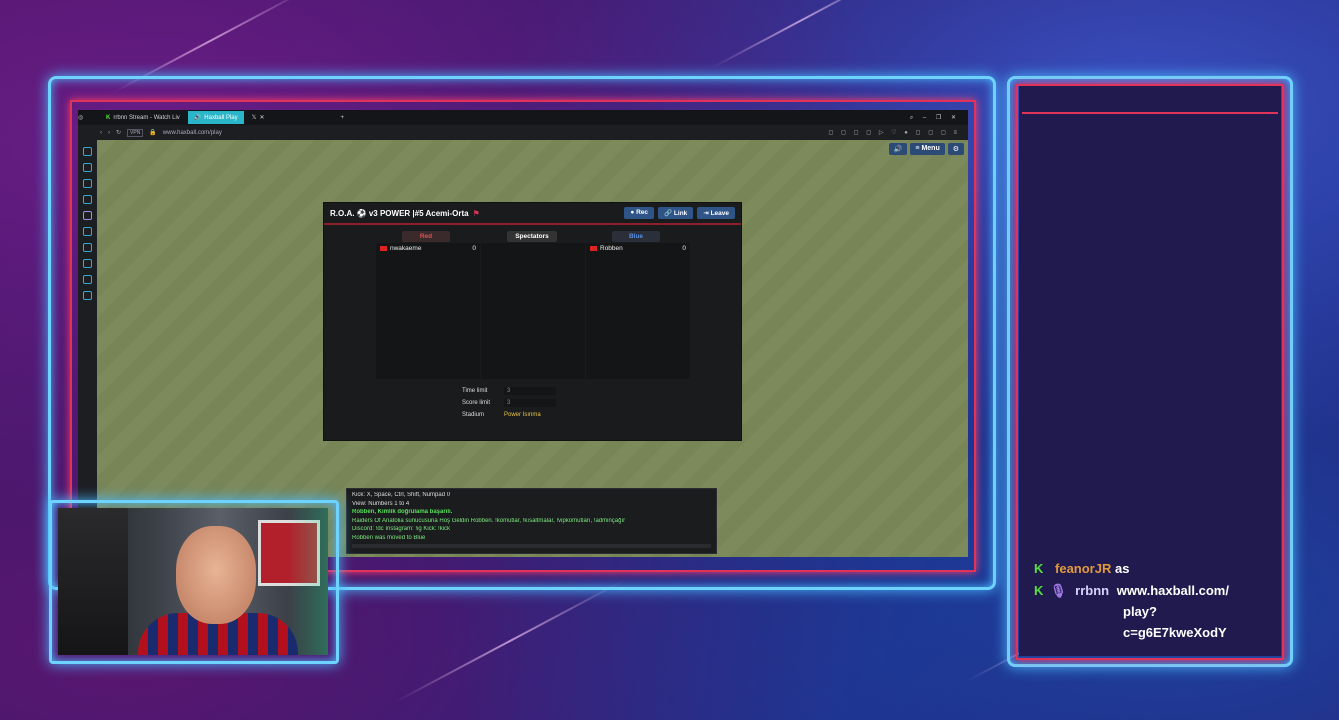 This screenshot has height=720, width=1339. What do you see at coordinates (192, 133) in the screenshot?
I see `url-field: www.haxball.com/play` at bounding box center [192, 133].